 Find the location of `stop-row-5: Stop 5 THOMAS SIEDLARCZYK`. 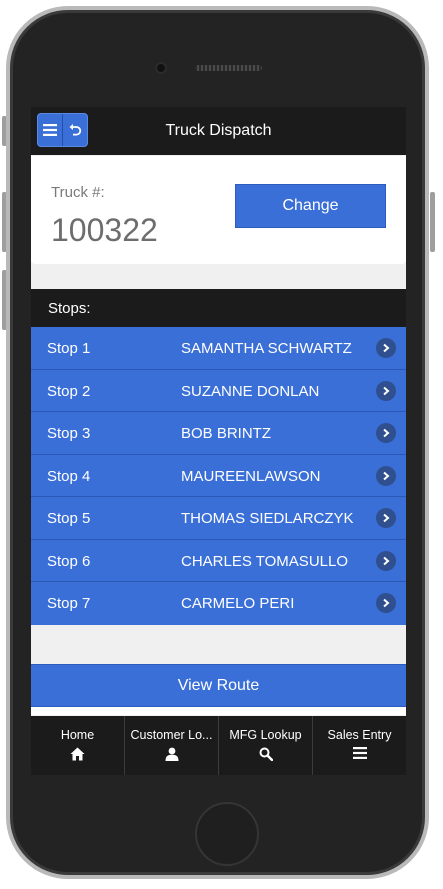

stop-row-5: Stop 5 THOMAS SIEDLARCZYK is located at coordinates (218, 518).